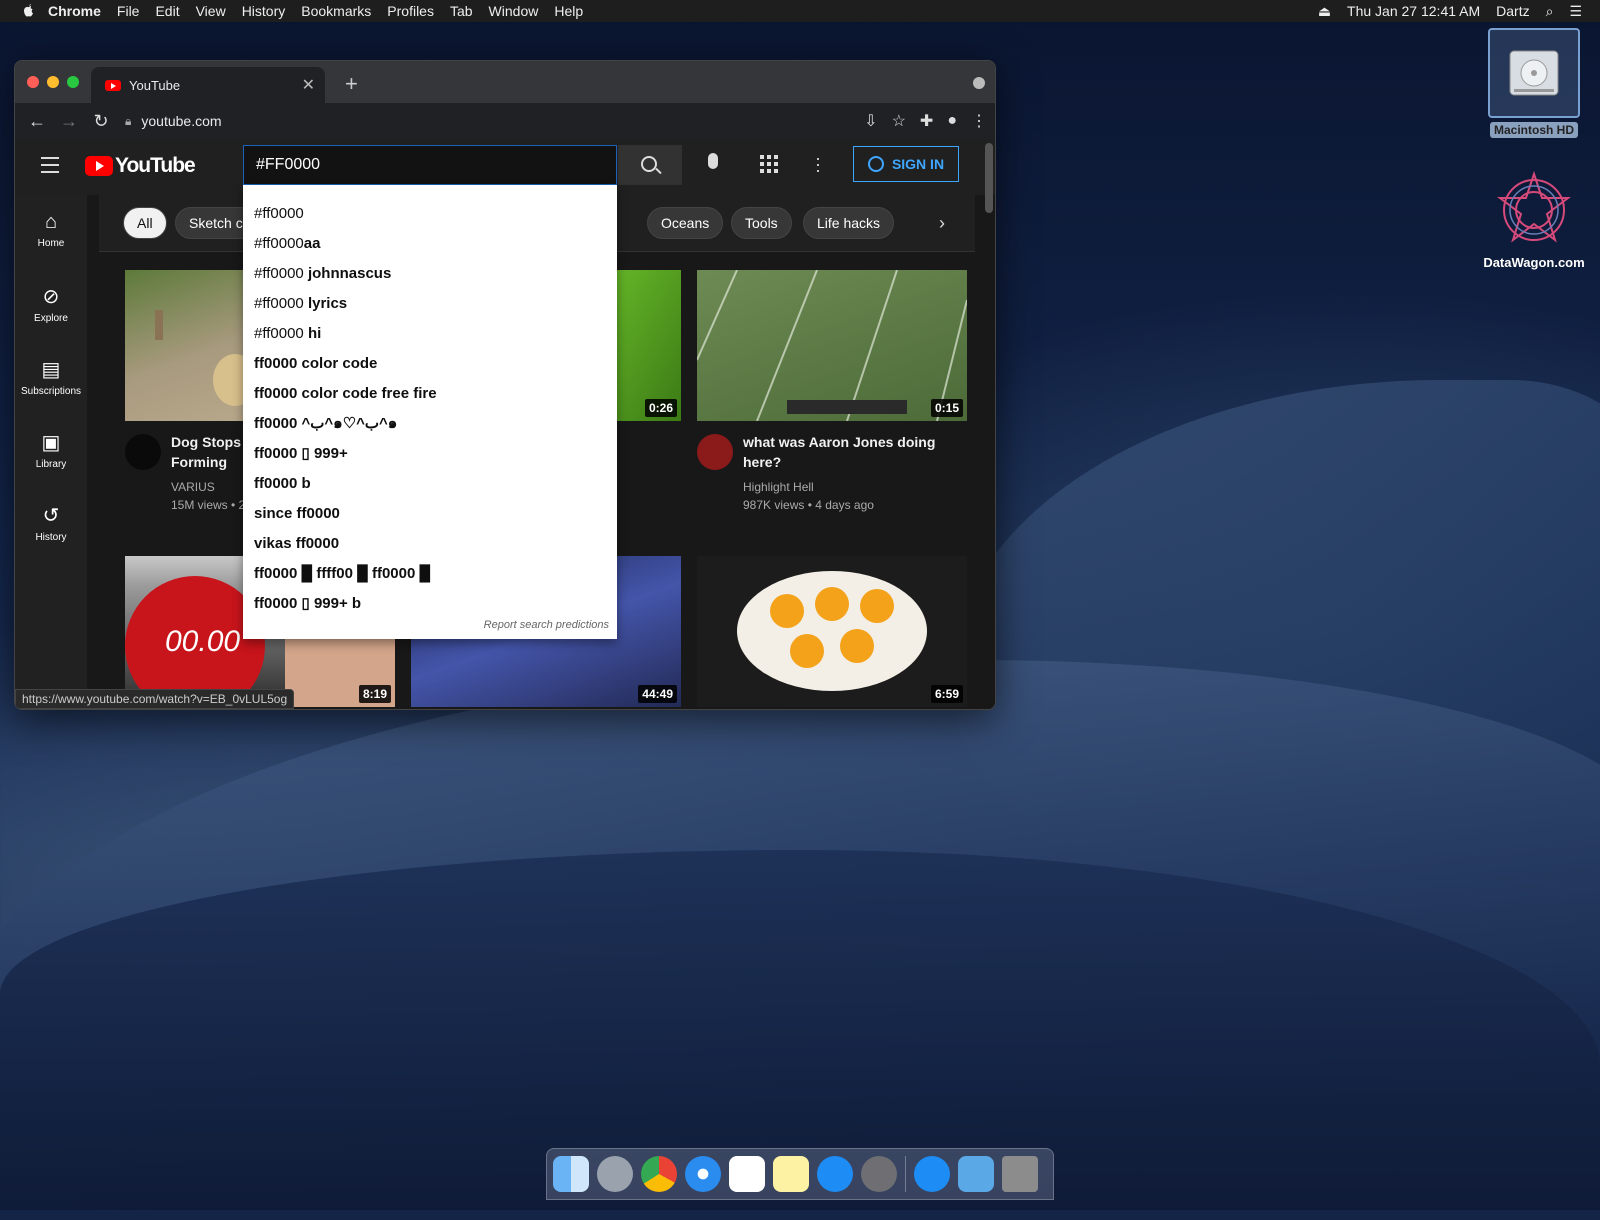 Image resolution: width=1600 pixels, height=1220 pixels. I want to click on sidebar-item-subscriptions: ▤ Subscriptions, so click(51, 377).